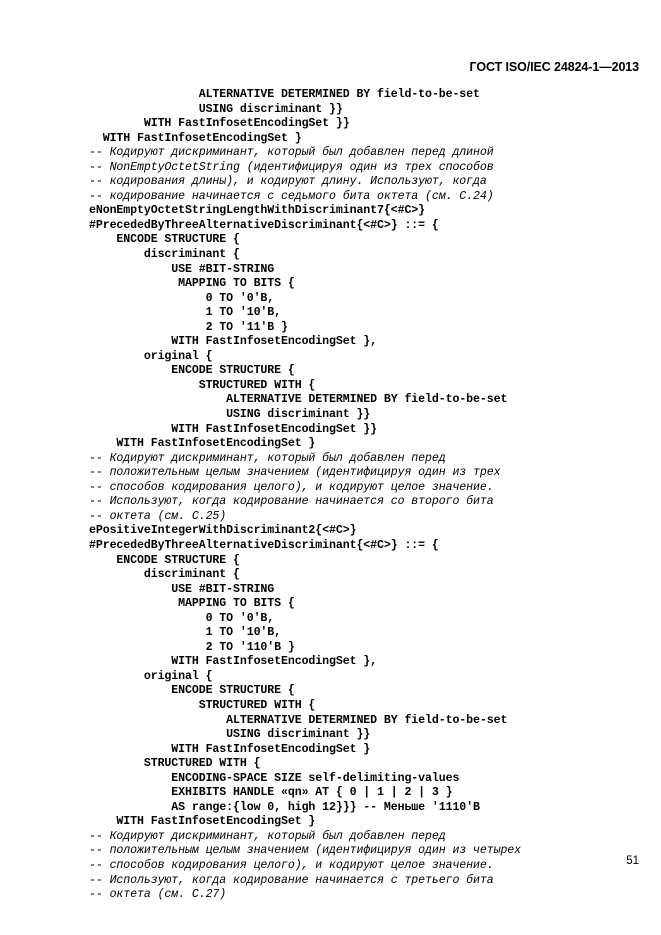 The image size is (661, 935). Describe the element at coordinates (188, 327) in the screenshot. I see `code-line: 2 TO '11'B }` at that location.